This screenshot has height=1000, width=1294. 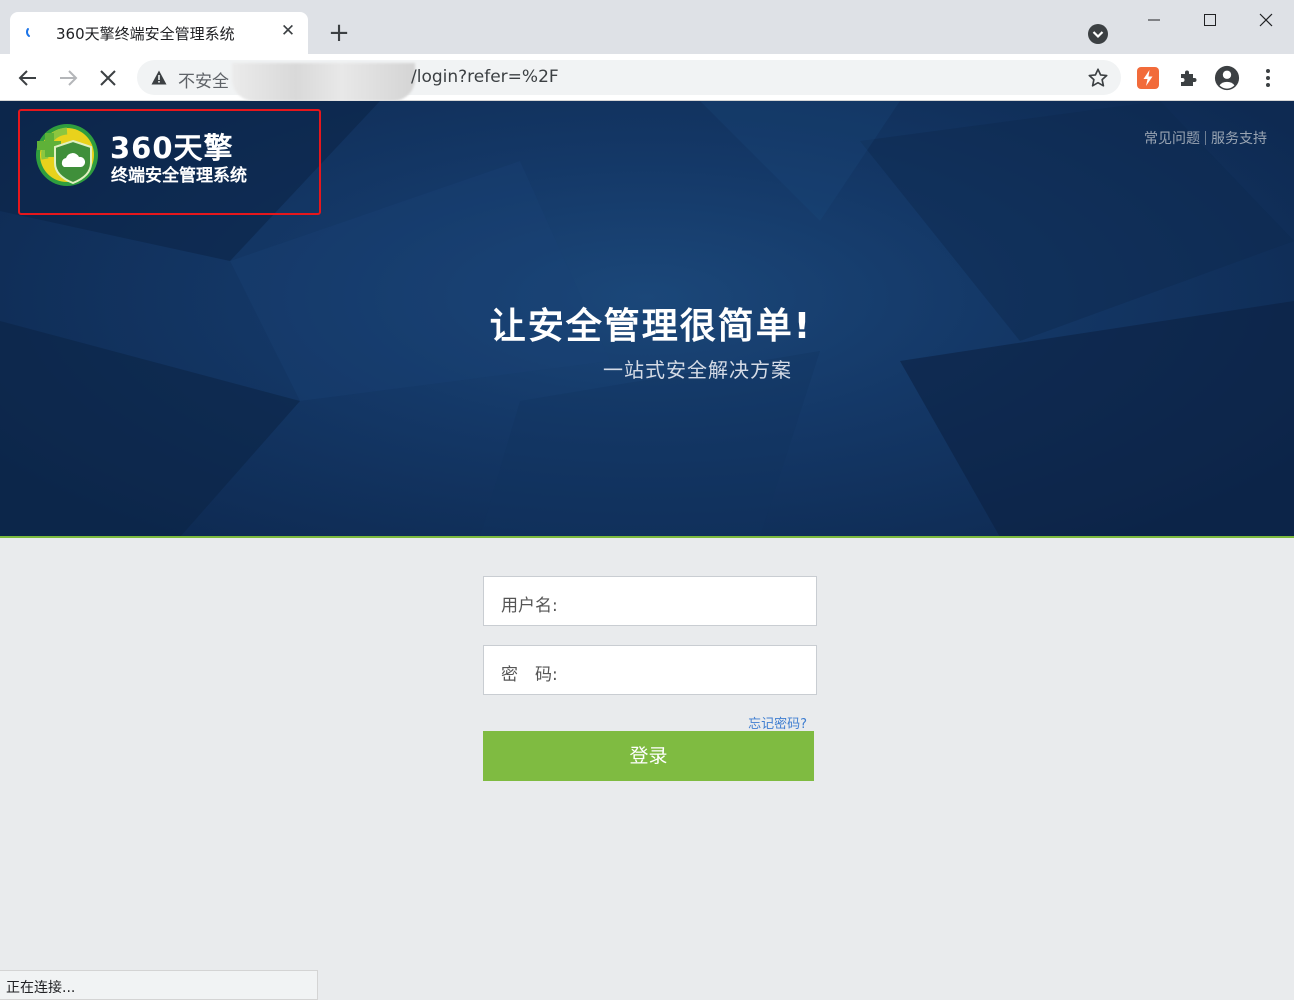 I want to click on arrow-left-icon, so click(x=27, y=78).